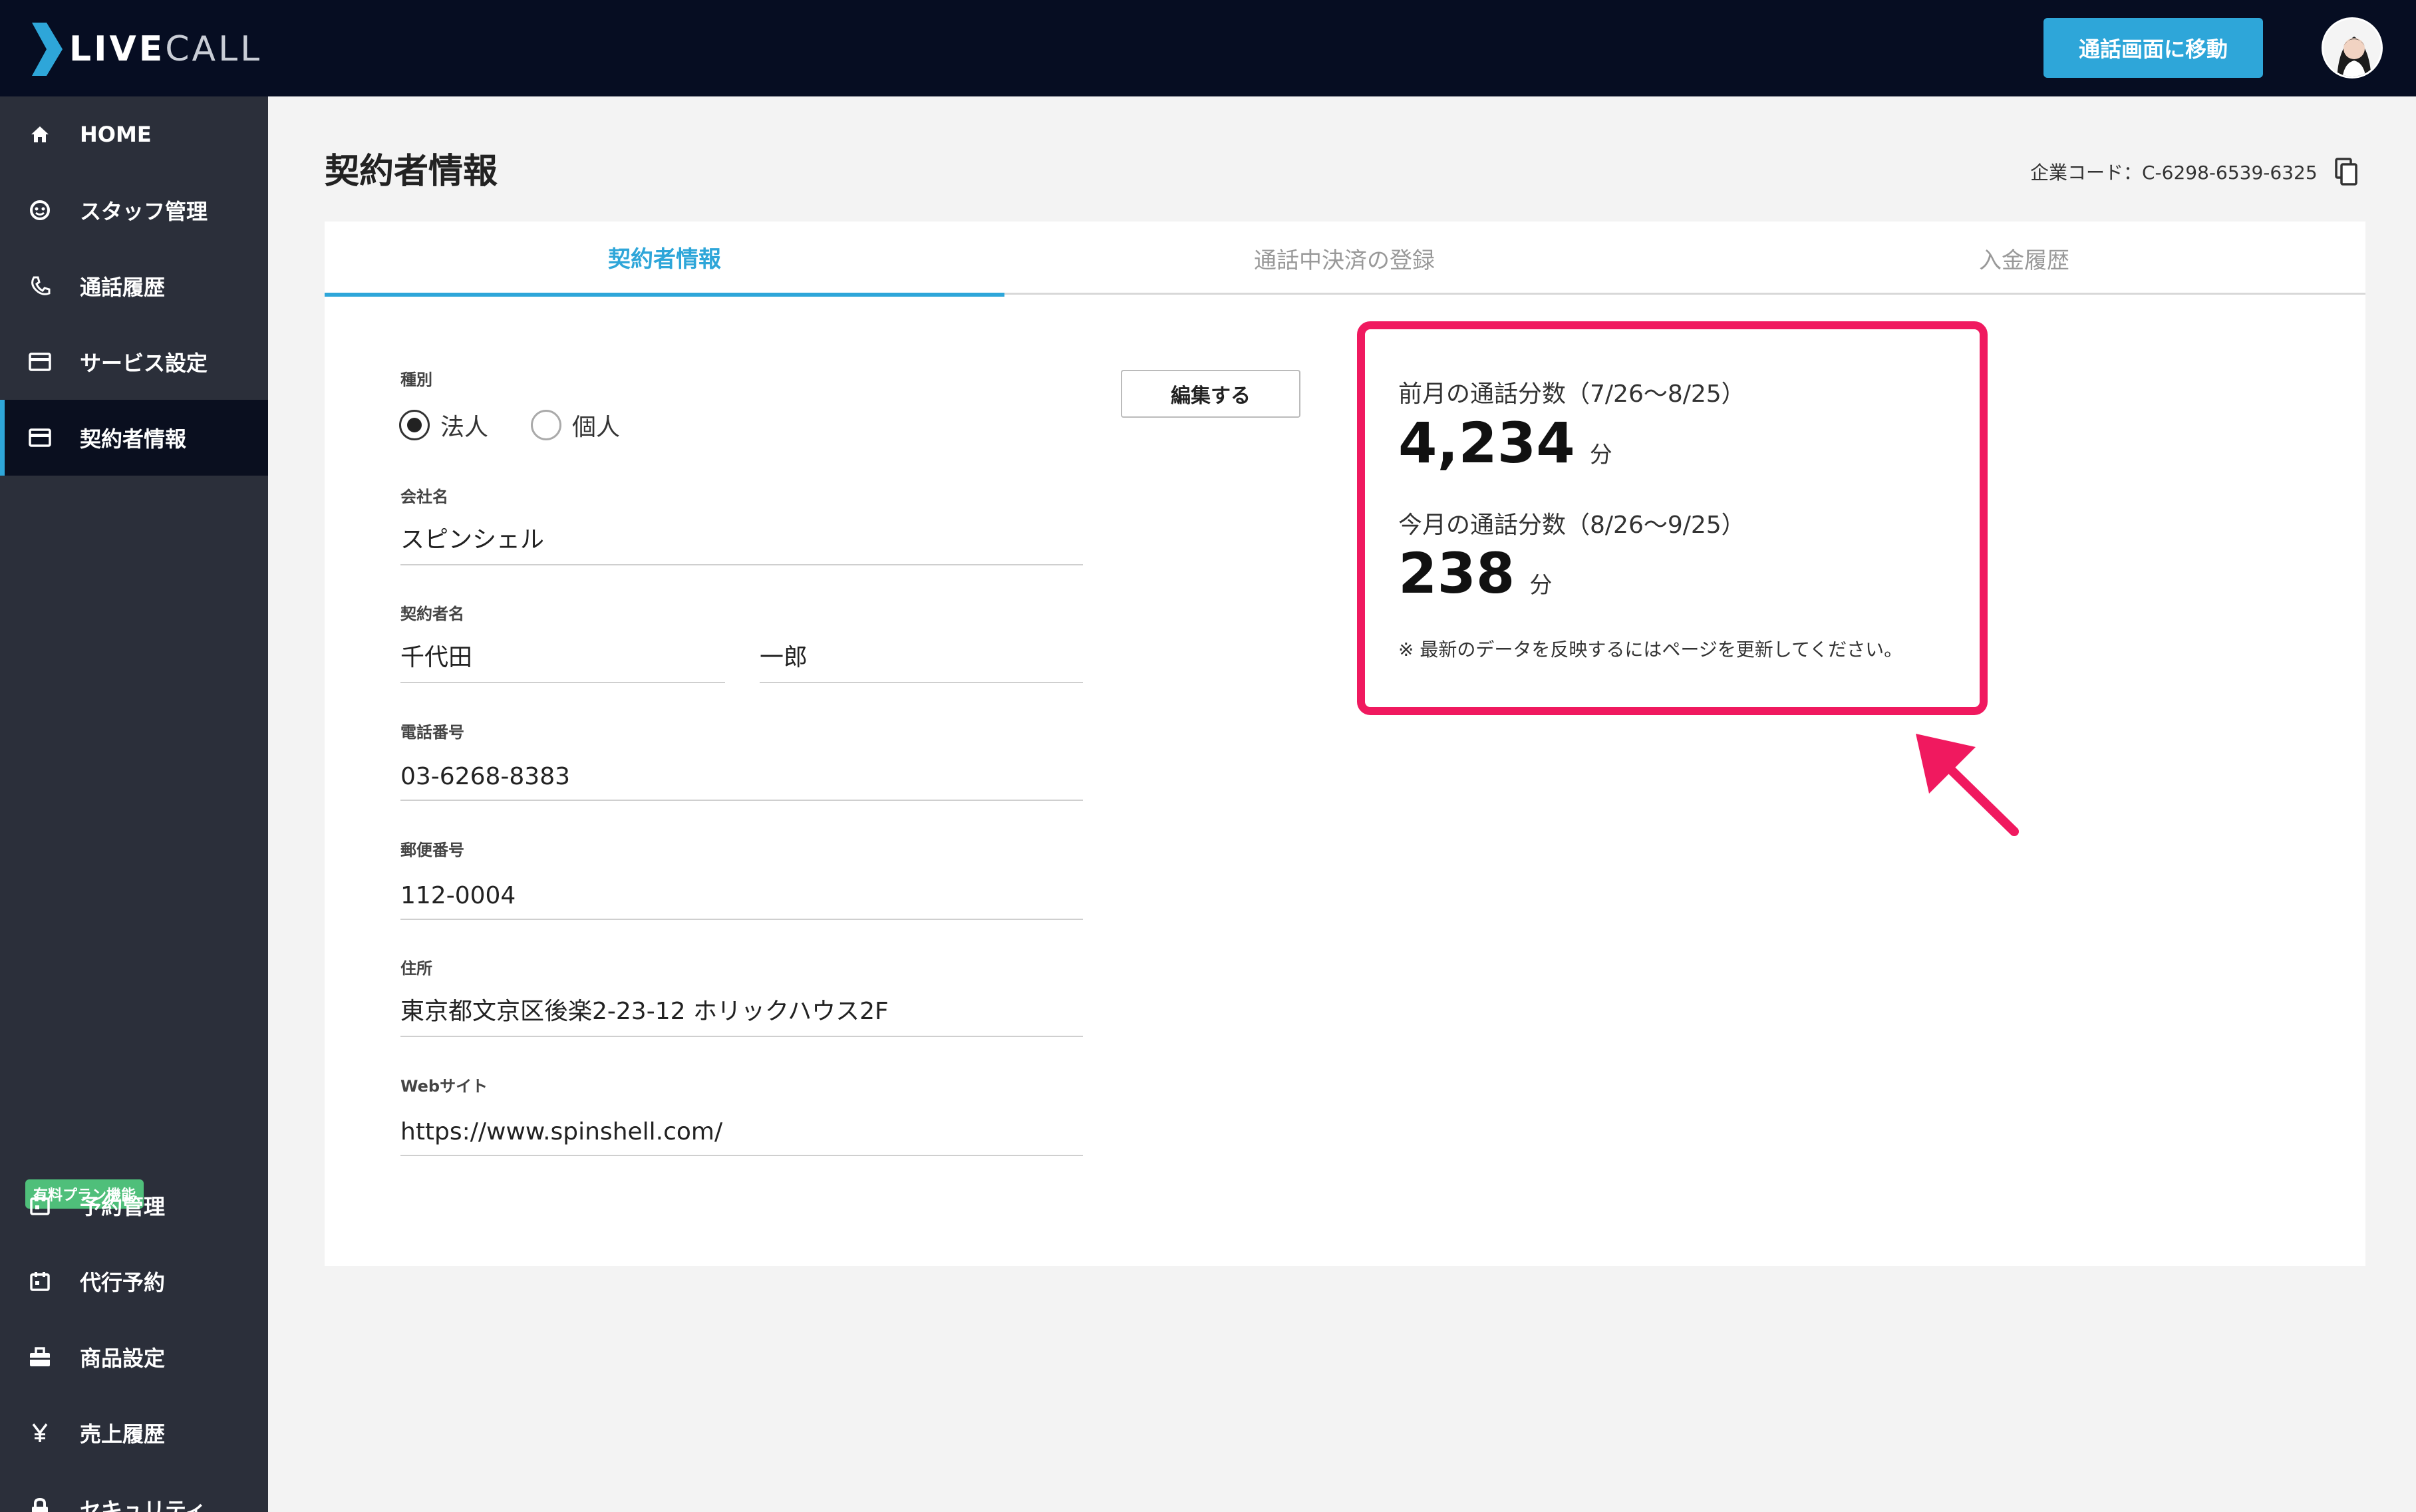  What do you see at coordinates (40, 210) in the screenshot?
I see `staff-icon` at bounding box center [40, 210].